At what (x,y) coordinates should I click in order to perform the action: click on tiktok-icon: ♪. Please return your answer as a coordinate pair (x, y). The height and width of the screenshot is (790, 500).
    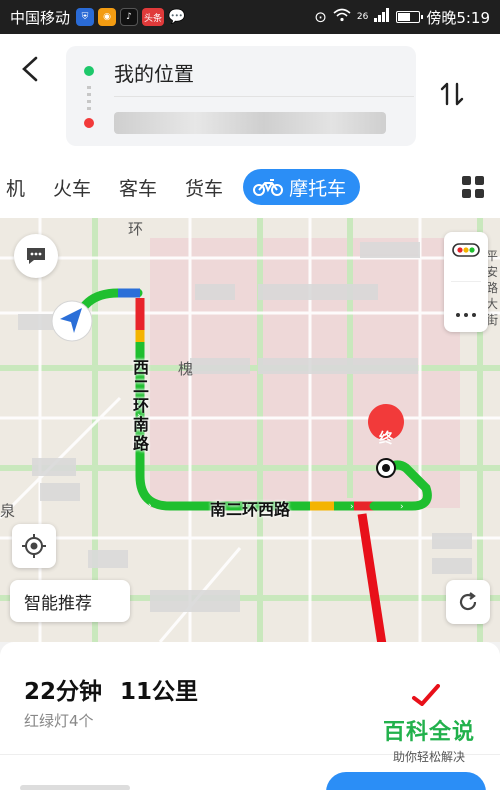
    Looking at the image, I should click on (129, 17).